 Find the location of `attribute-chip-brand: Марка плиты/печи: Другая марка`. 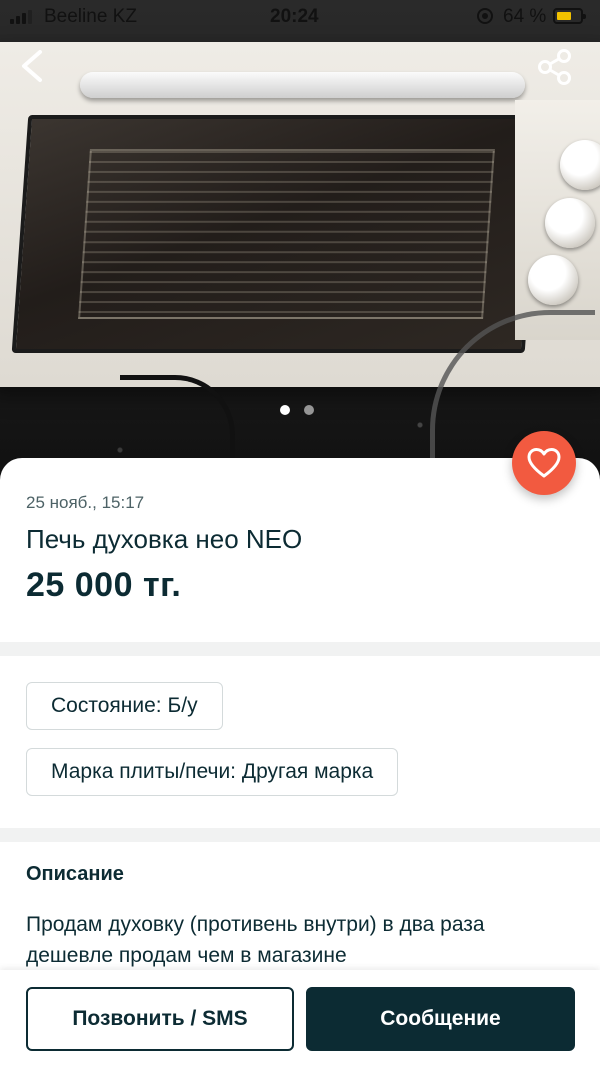

attribute-chip-brand: Марка плиты/печи: Другая марка is located at coordinates (212, 772).